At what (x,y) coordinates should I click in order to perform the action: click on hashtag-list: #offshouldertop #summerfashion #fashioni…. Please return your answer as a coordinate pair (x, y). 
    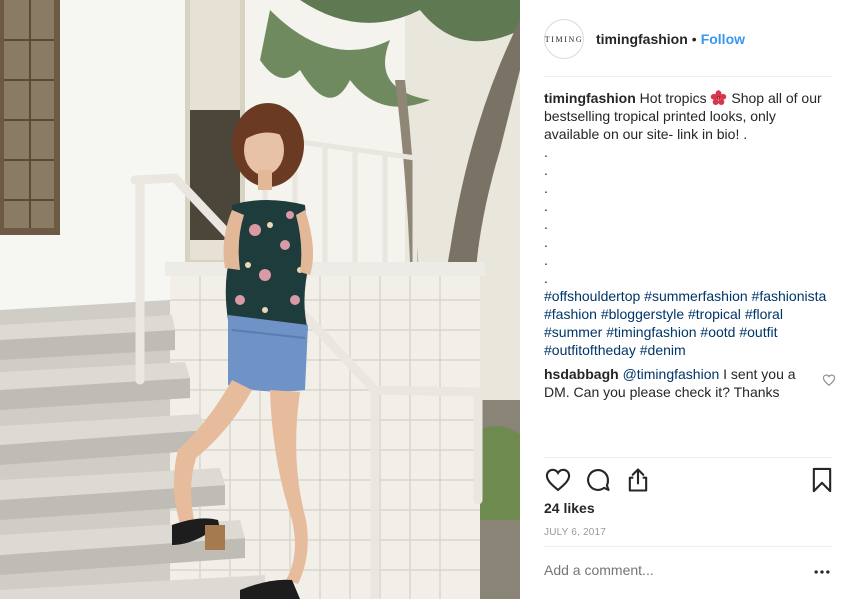
    Looking at the image, I should click on (688, 323).